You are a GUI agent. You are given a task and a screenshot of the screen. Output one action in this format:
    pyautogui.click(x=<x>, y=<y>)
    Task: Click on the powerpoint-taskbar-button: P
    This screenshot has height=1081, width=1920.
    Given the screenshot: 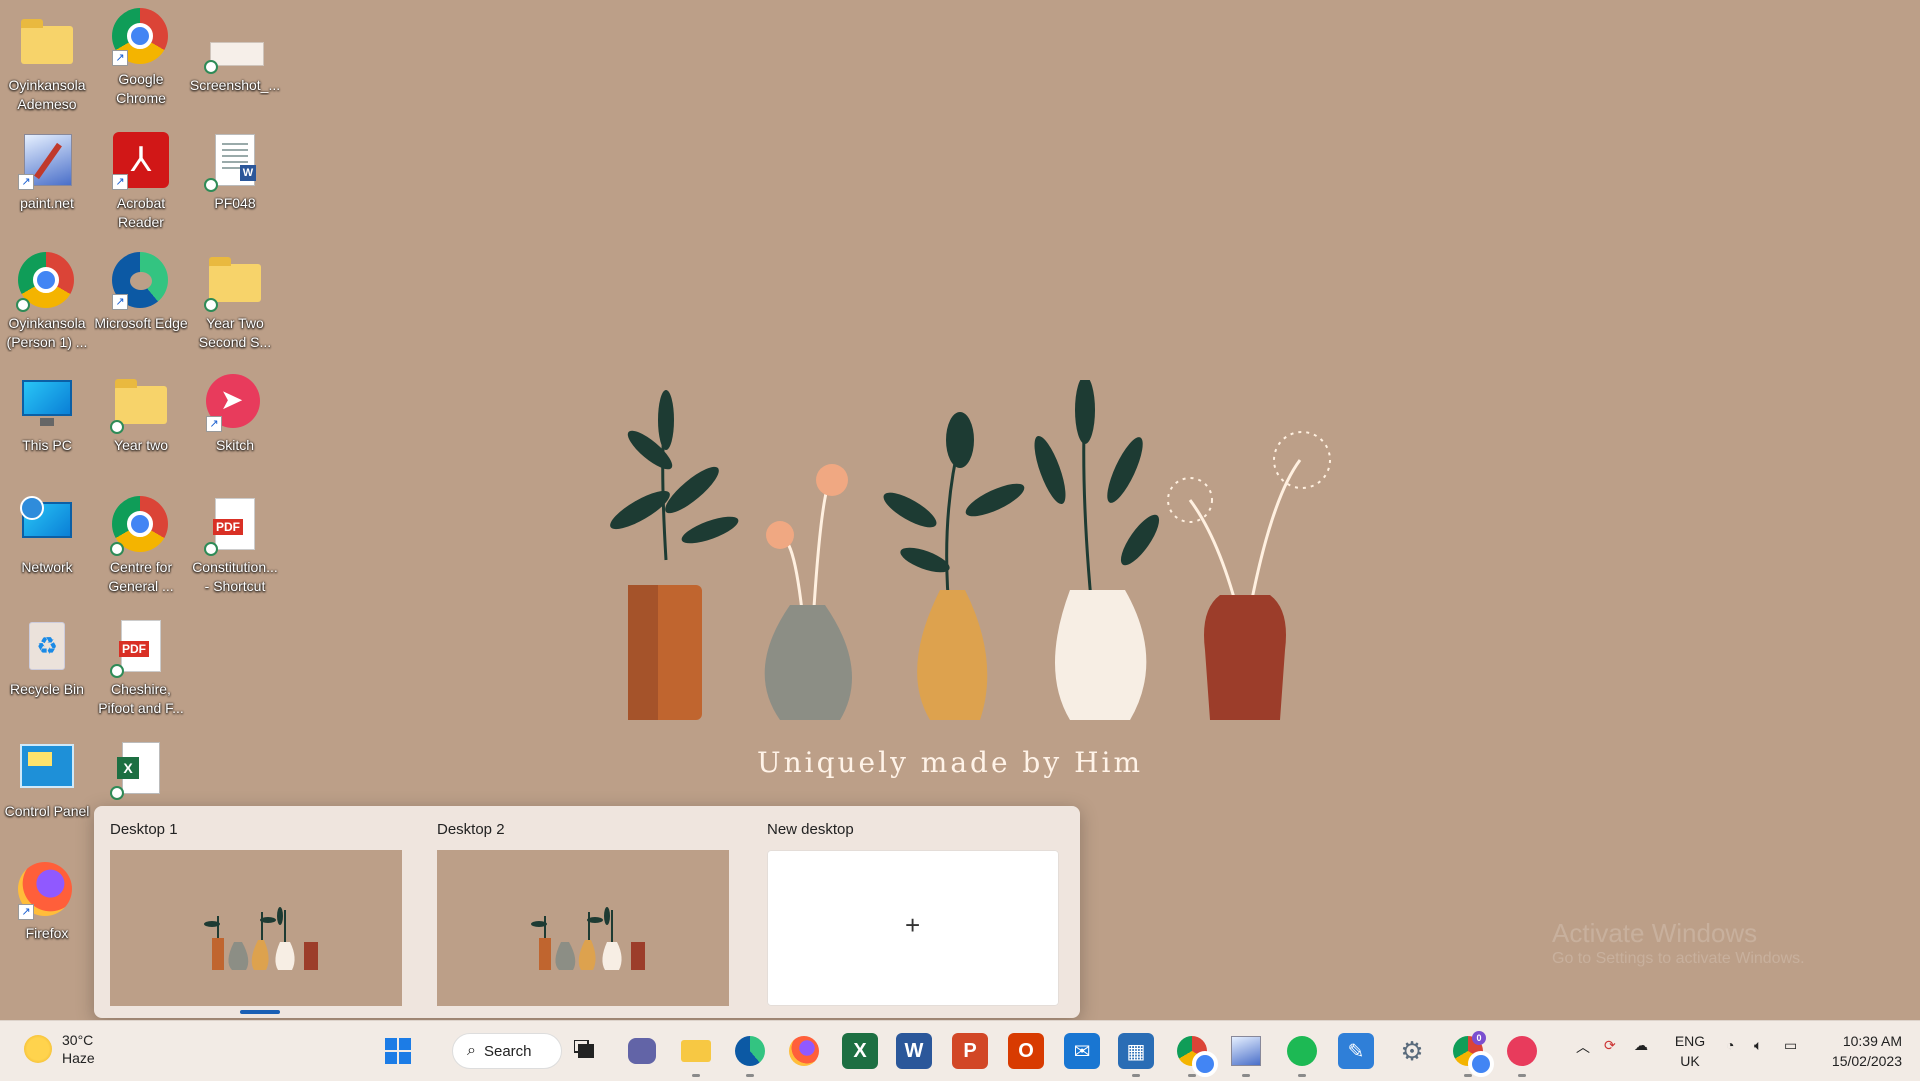 What is the action you would take?
    pyautogui.click(x=970, y=1051)
    